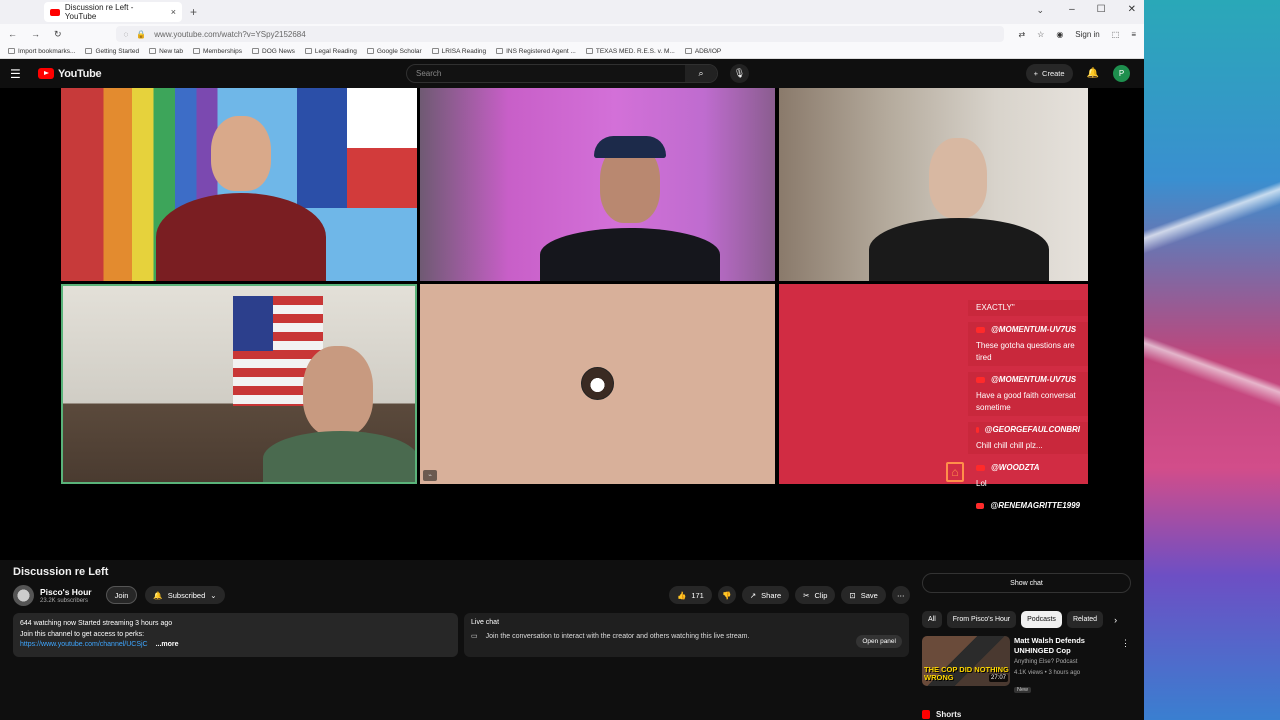 This screenshot has height=720, width=1280. I want to click on save-button: ⊡ Save, so click(863, 595).